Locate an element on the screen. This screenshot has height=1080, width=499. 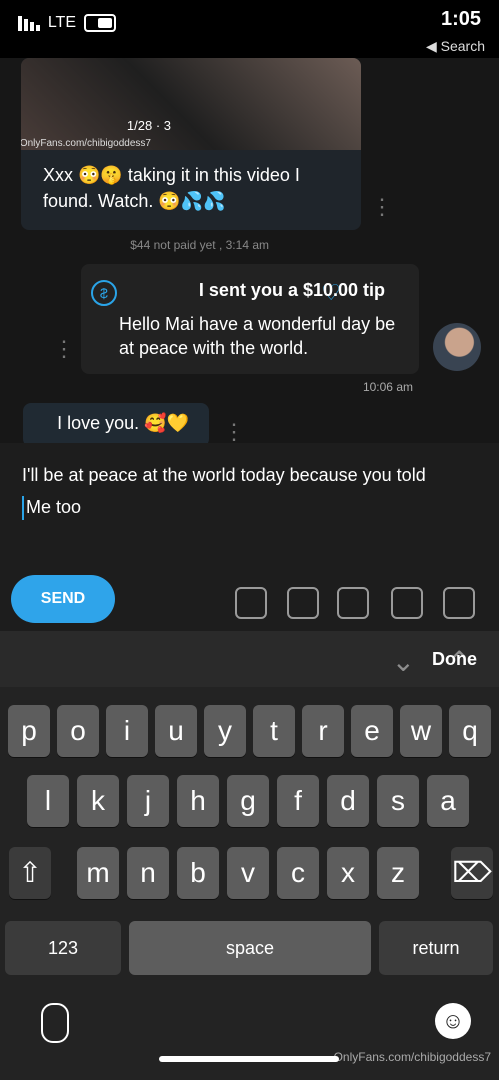
done-button: Done is located at coordinates (454, 659).